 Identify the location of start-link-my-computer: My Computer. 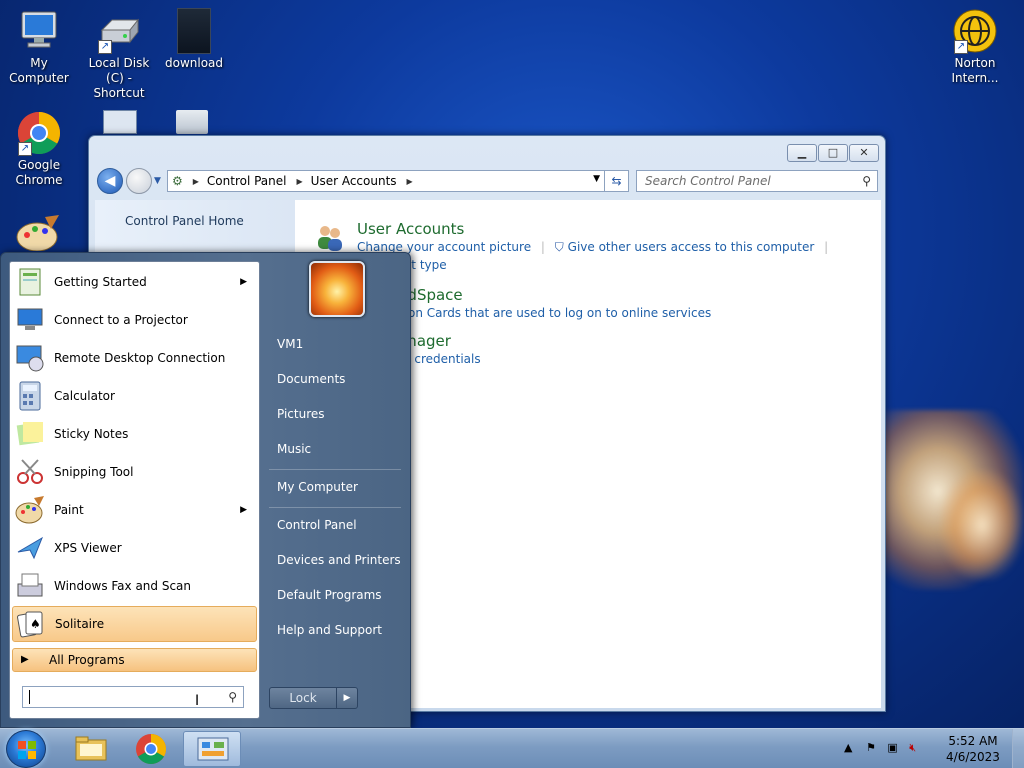
(317, 487).